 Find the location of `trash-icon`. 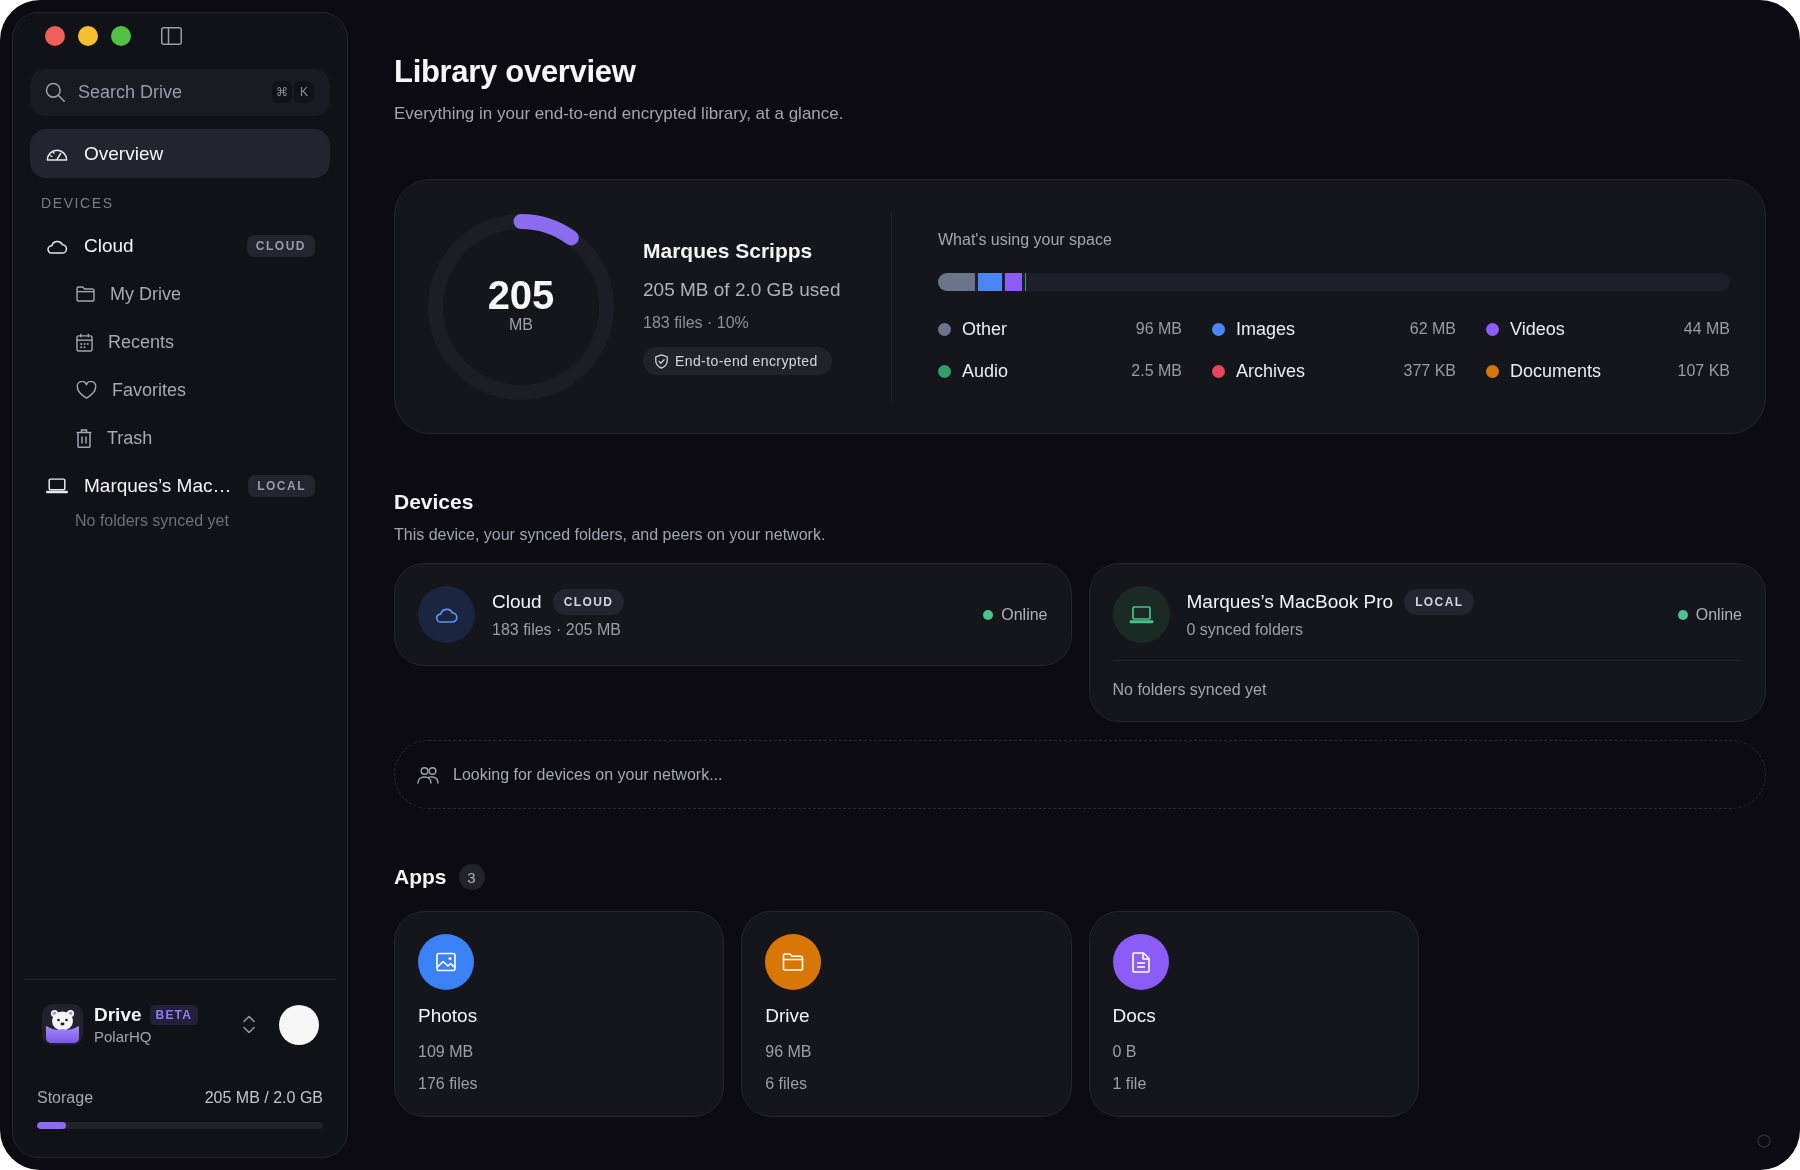

trash-icon is located at coordinates (84, 438).